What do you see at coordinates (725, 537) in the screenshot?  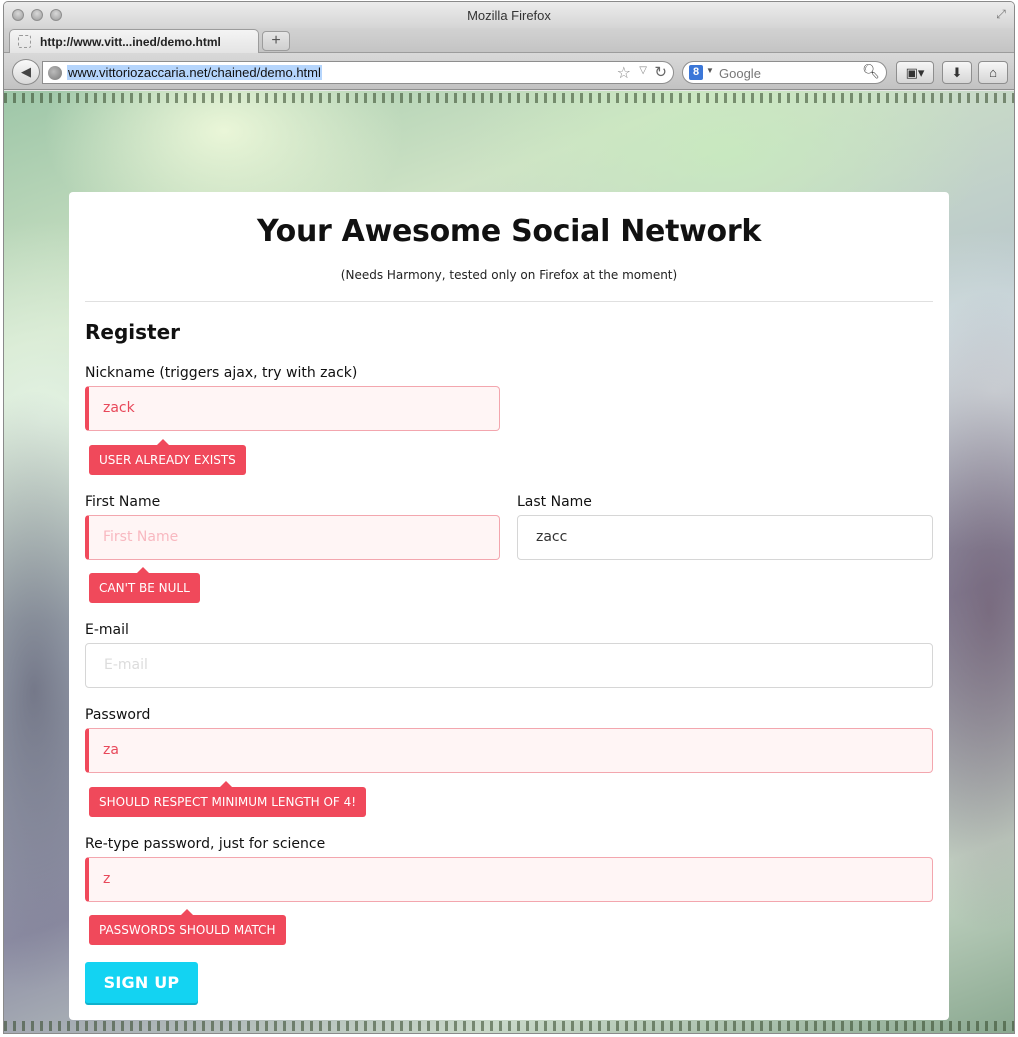 I see `last-name-input: zacc` at bounding box center [725, 537].